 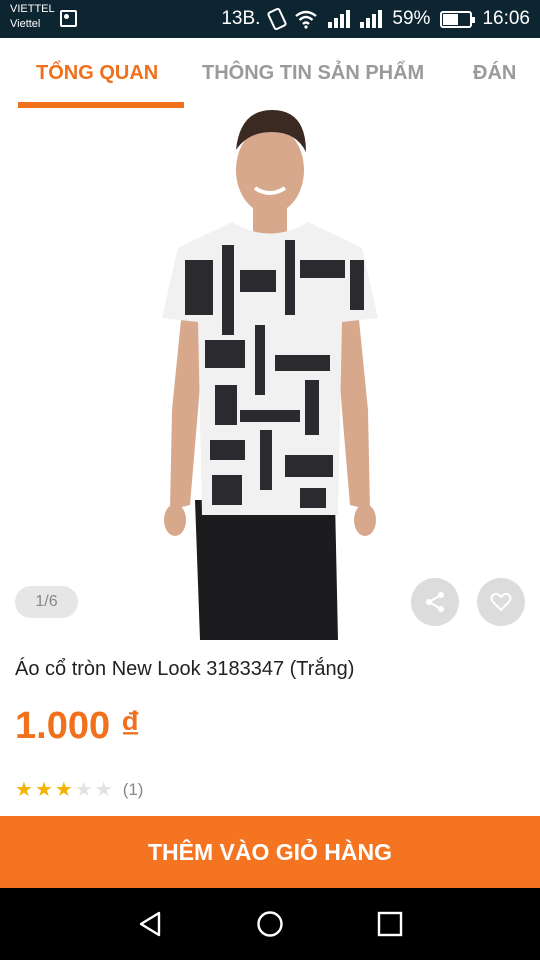 I want to click on share-button, so click(x=435, y=602).